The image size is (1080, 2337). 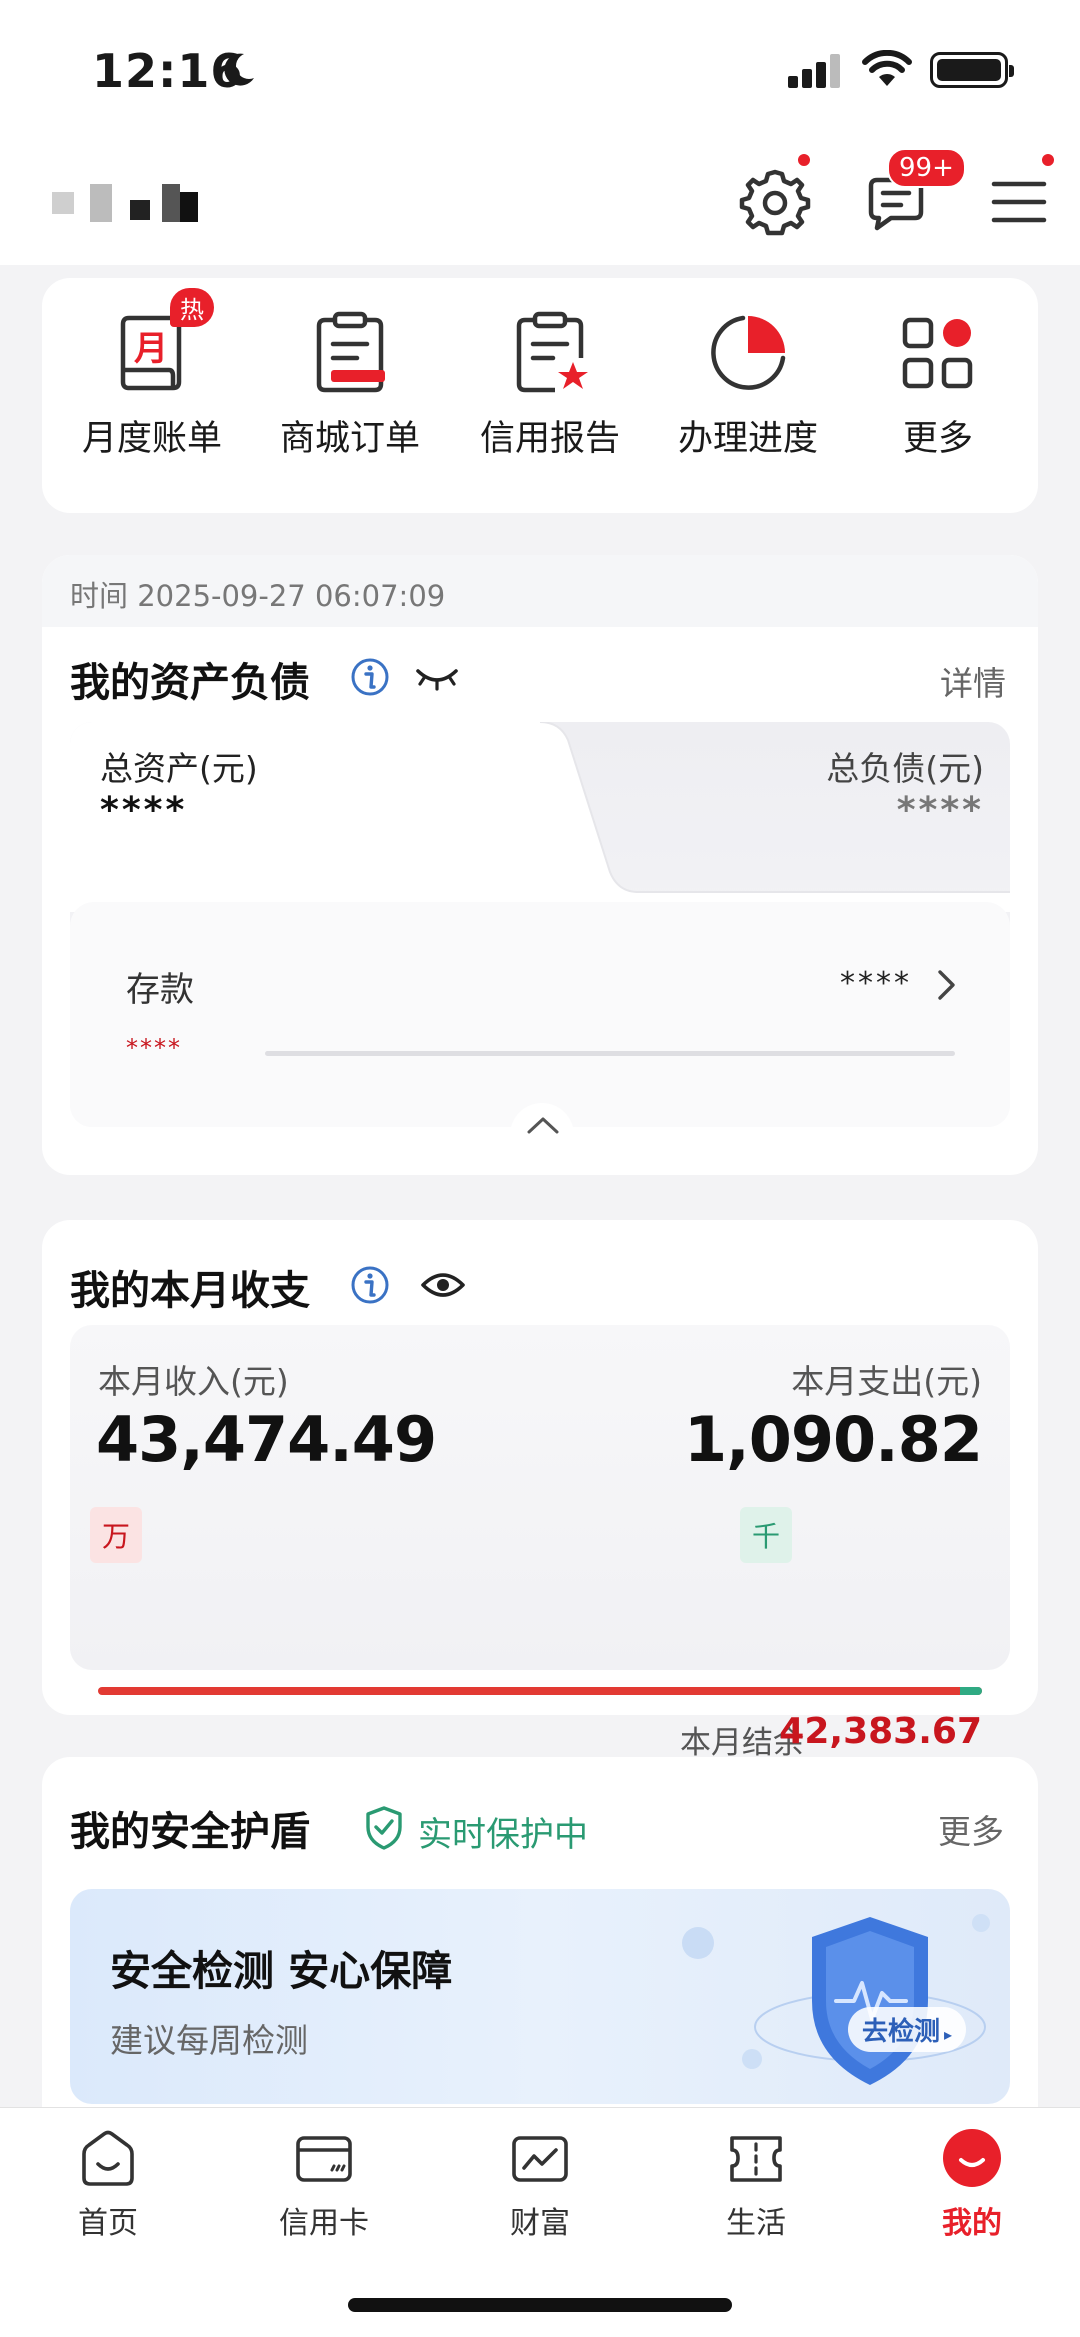 I want to click on svg-text: 月, so click(x=151, y=349).